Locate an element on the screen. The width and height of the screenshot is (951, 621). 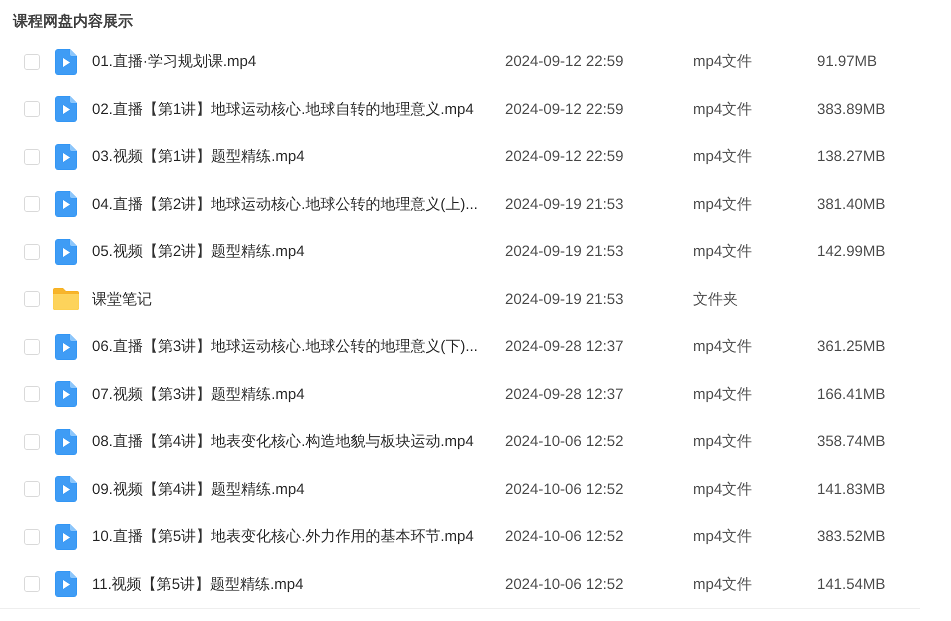
file-name: 05.视频【第2讲】题型精练.mp4 is located at coordinates (298, 252).